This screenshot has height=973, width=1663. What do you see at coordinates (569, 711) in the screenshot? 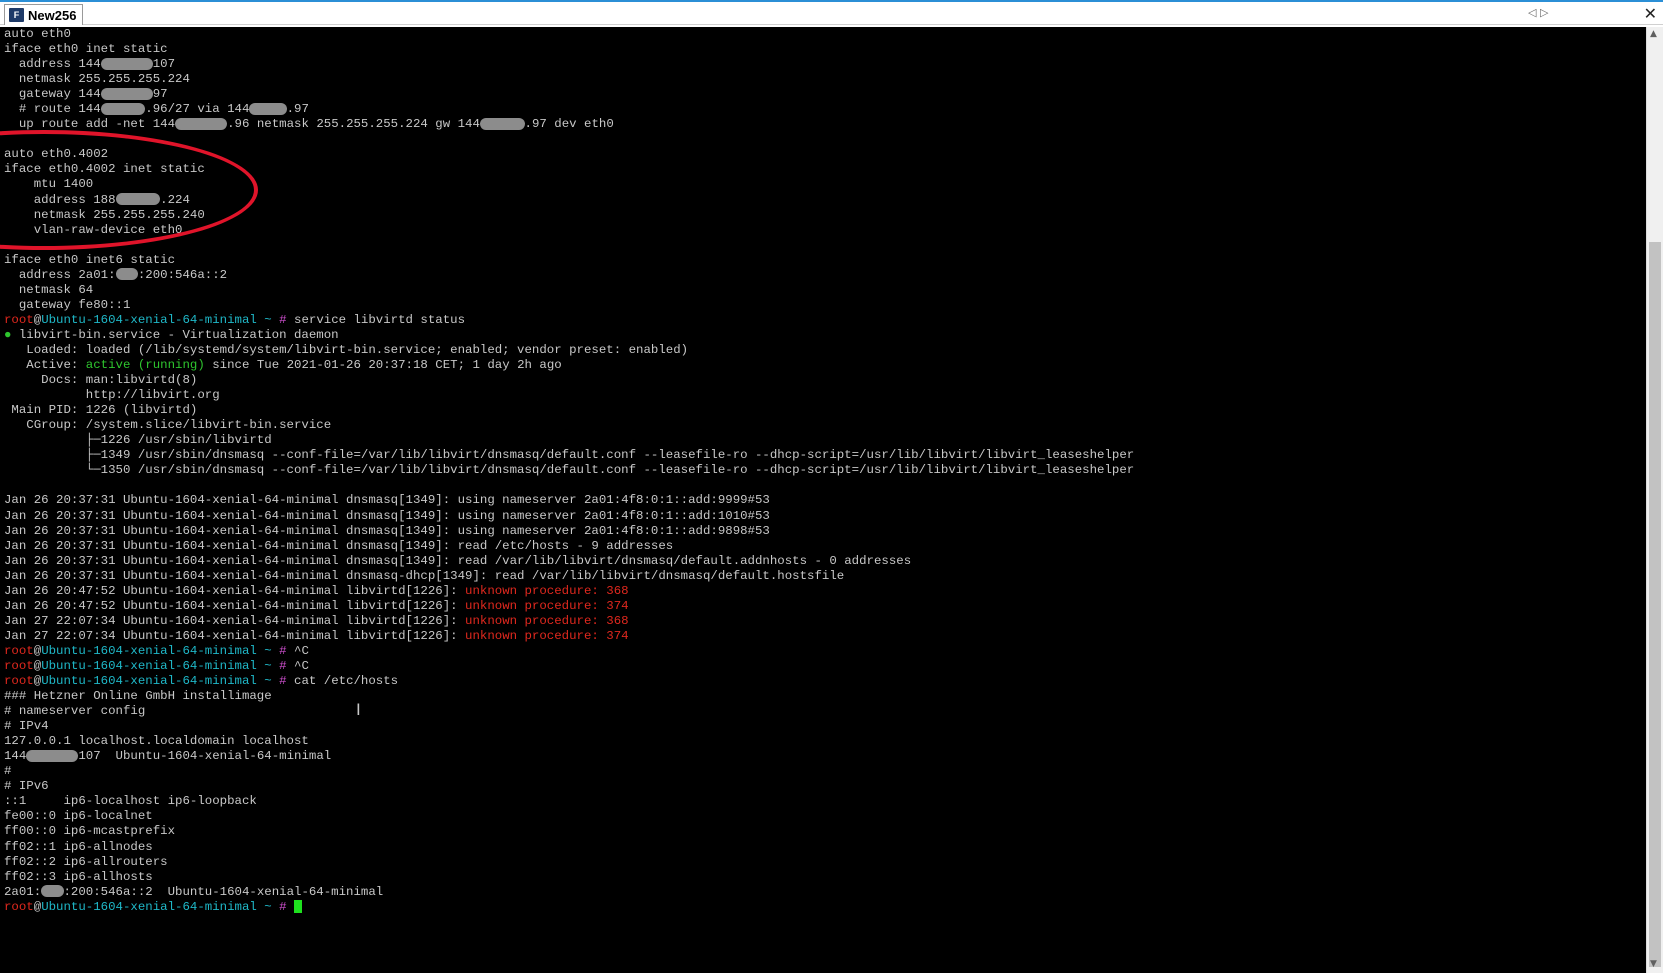
I see `terminal-line: # nameserver config` at bounding box center [569, 711].